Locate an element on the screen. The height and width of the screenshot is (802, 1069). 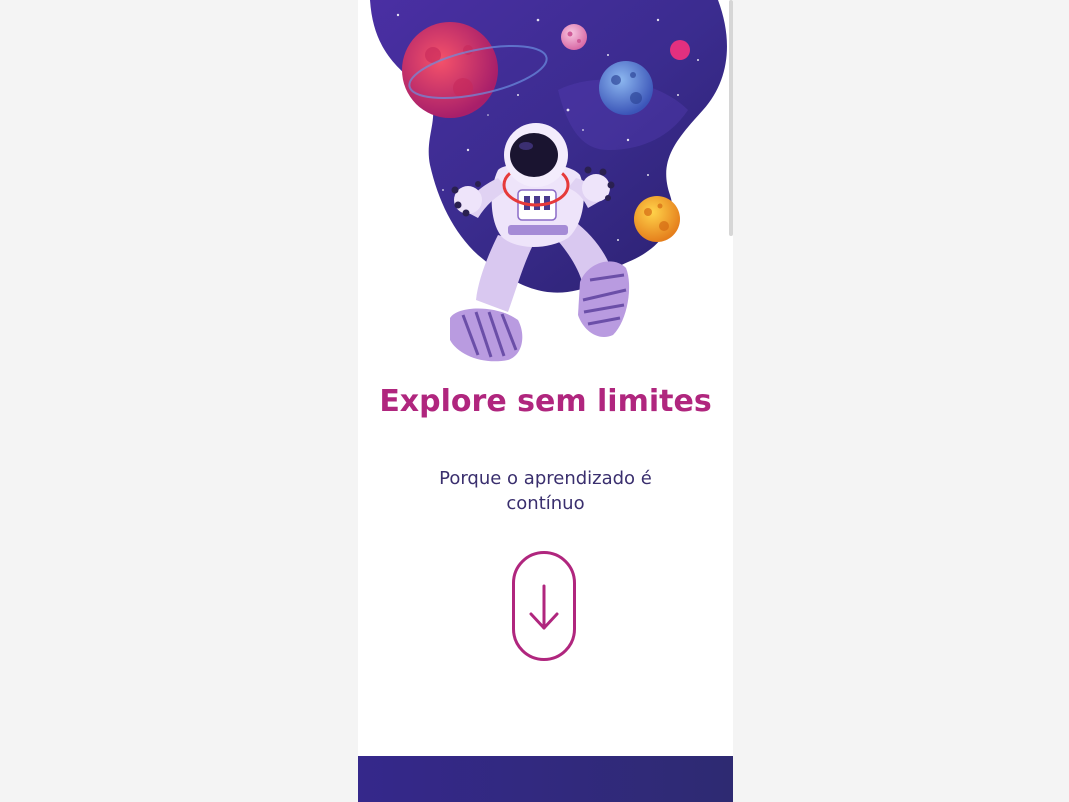
scroll-down-button is located at coordinates (544, 606).